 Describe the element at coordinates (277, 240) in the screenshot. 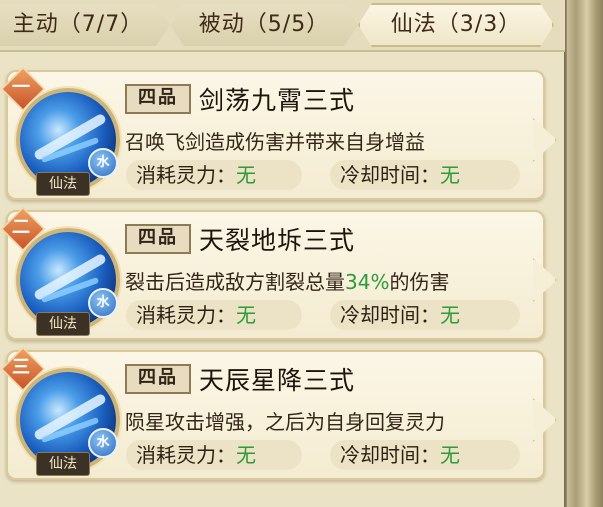

I see `skill-name: 天裂地坼三式` at that location.